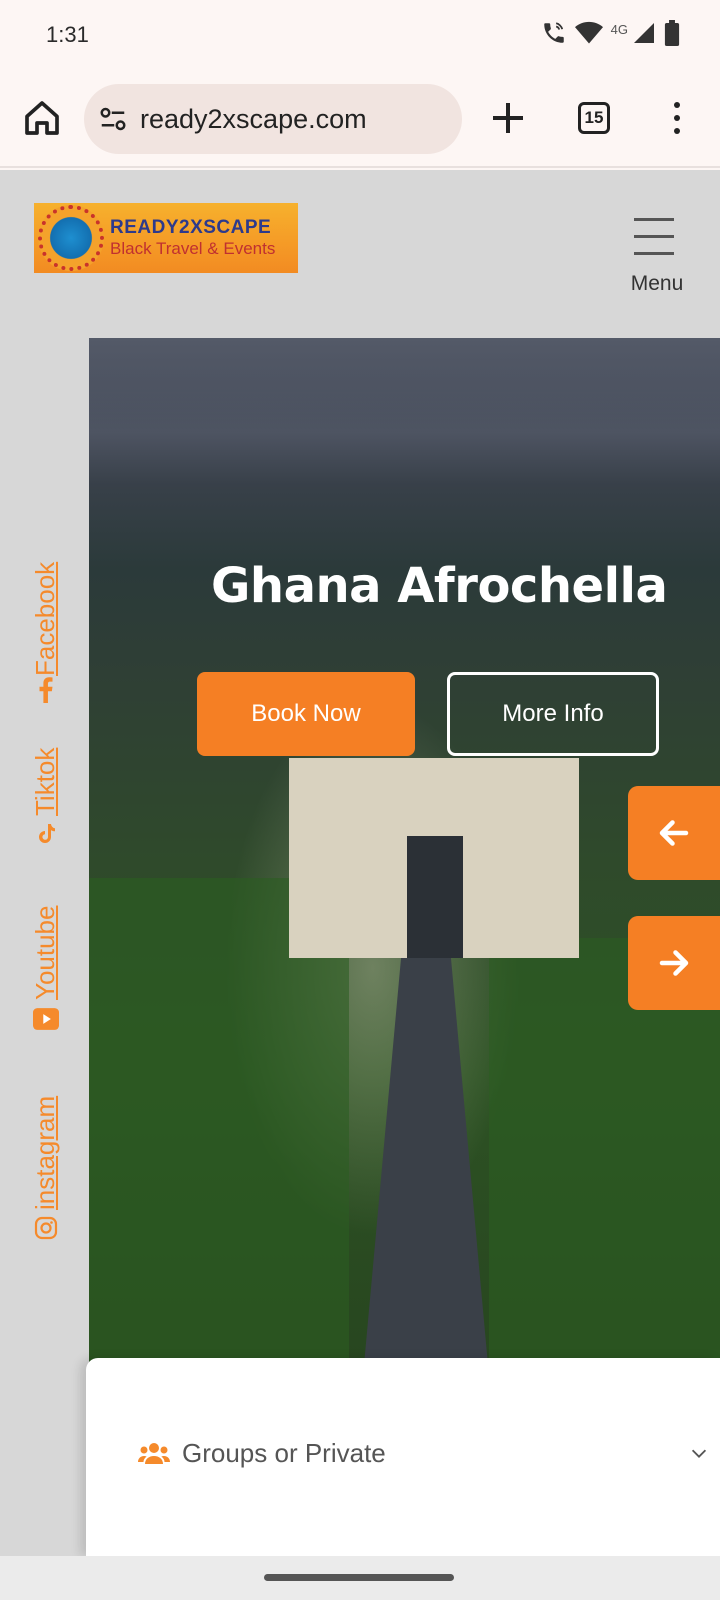 This screenshot has width=720, height=1600. Describe the element at coordinates (672, 33) in the screenshot. I see `battery-icon` at that location.